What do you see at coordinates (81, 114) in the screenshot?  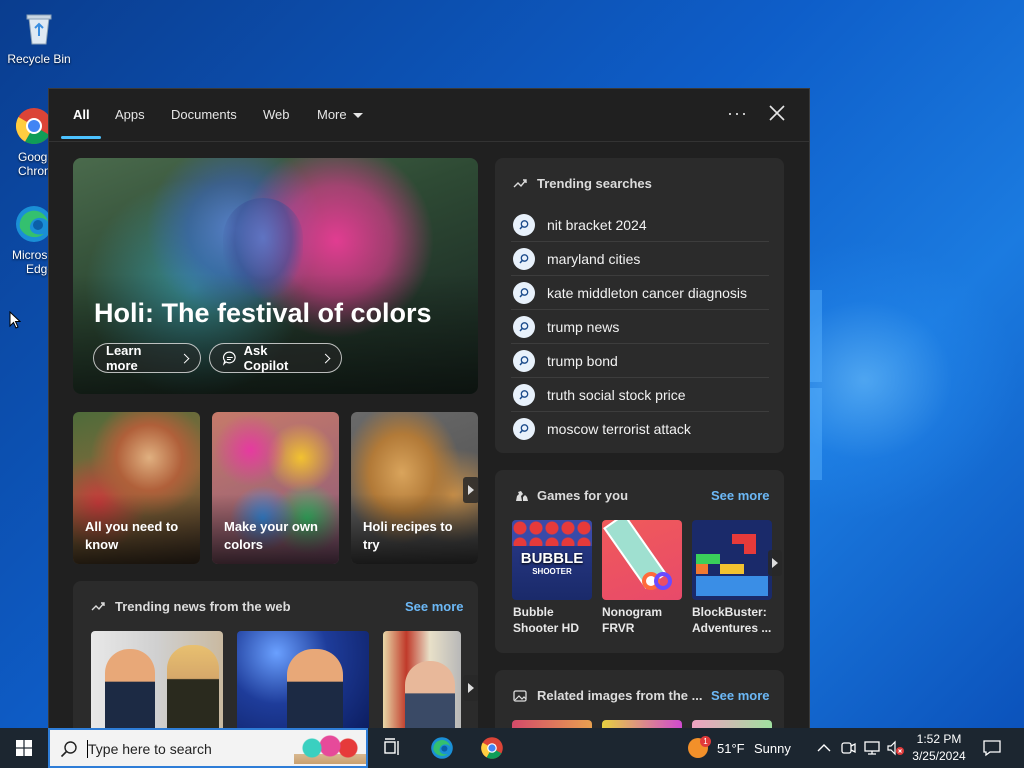 I see `tab-all: All` at bounding box center [81, 114].